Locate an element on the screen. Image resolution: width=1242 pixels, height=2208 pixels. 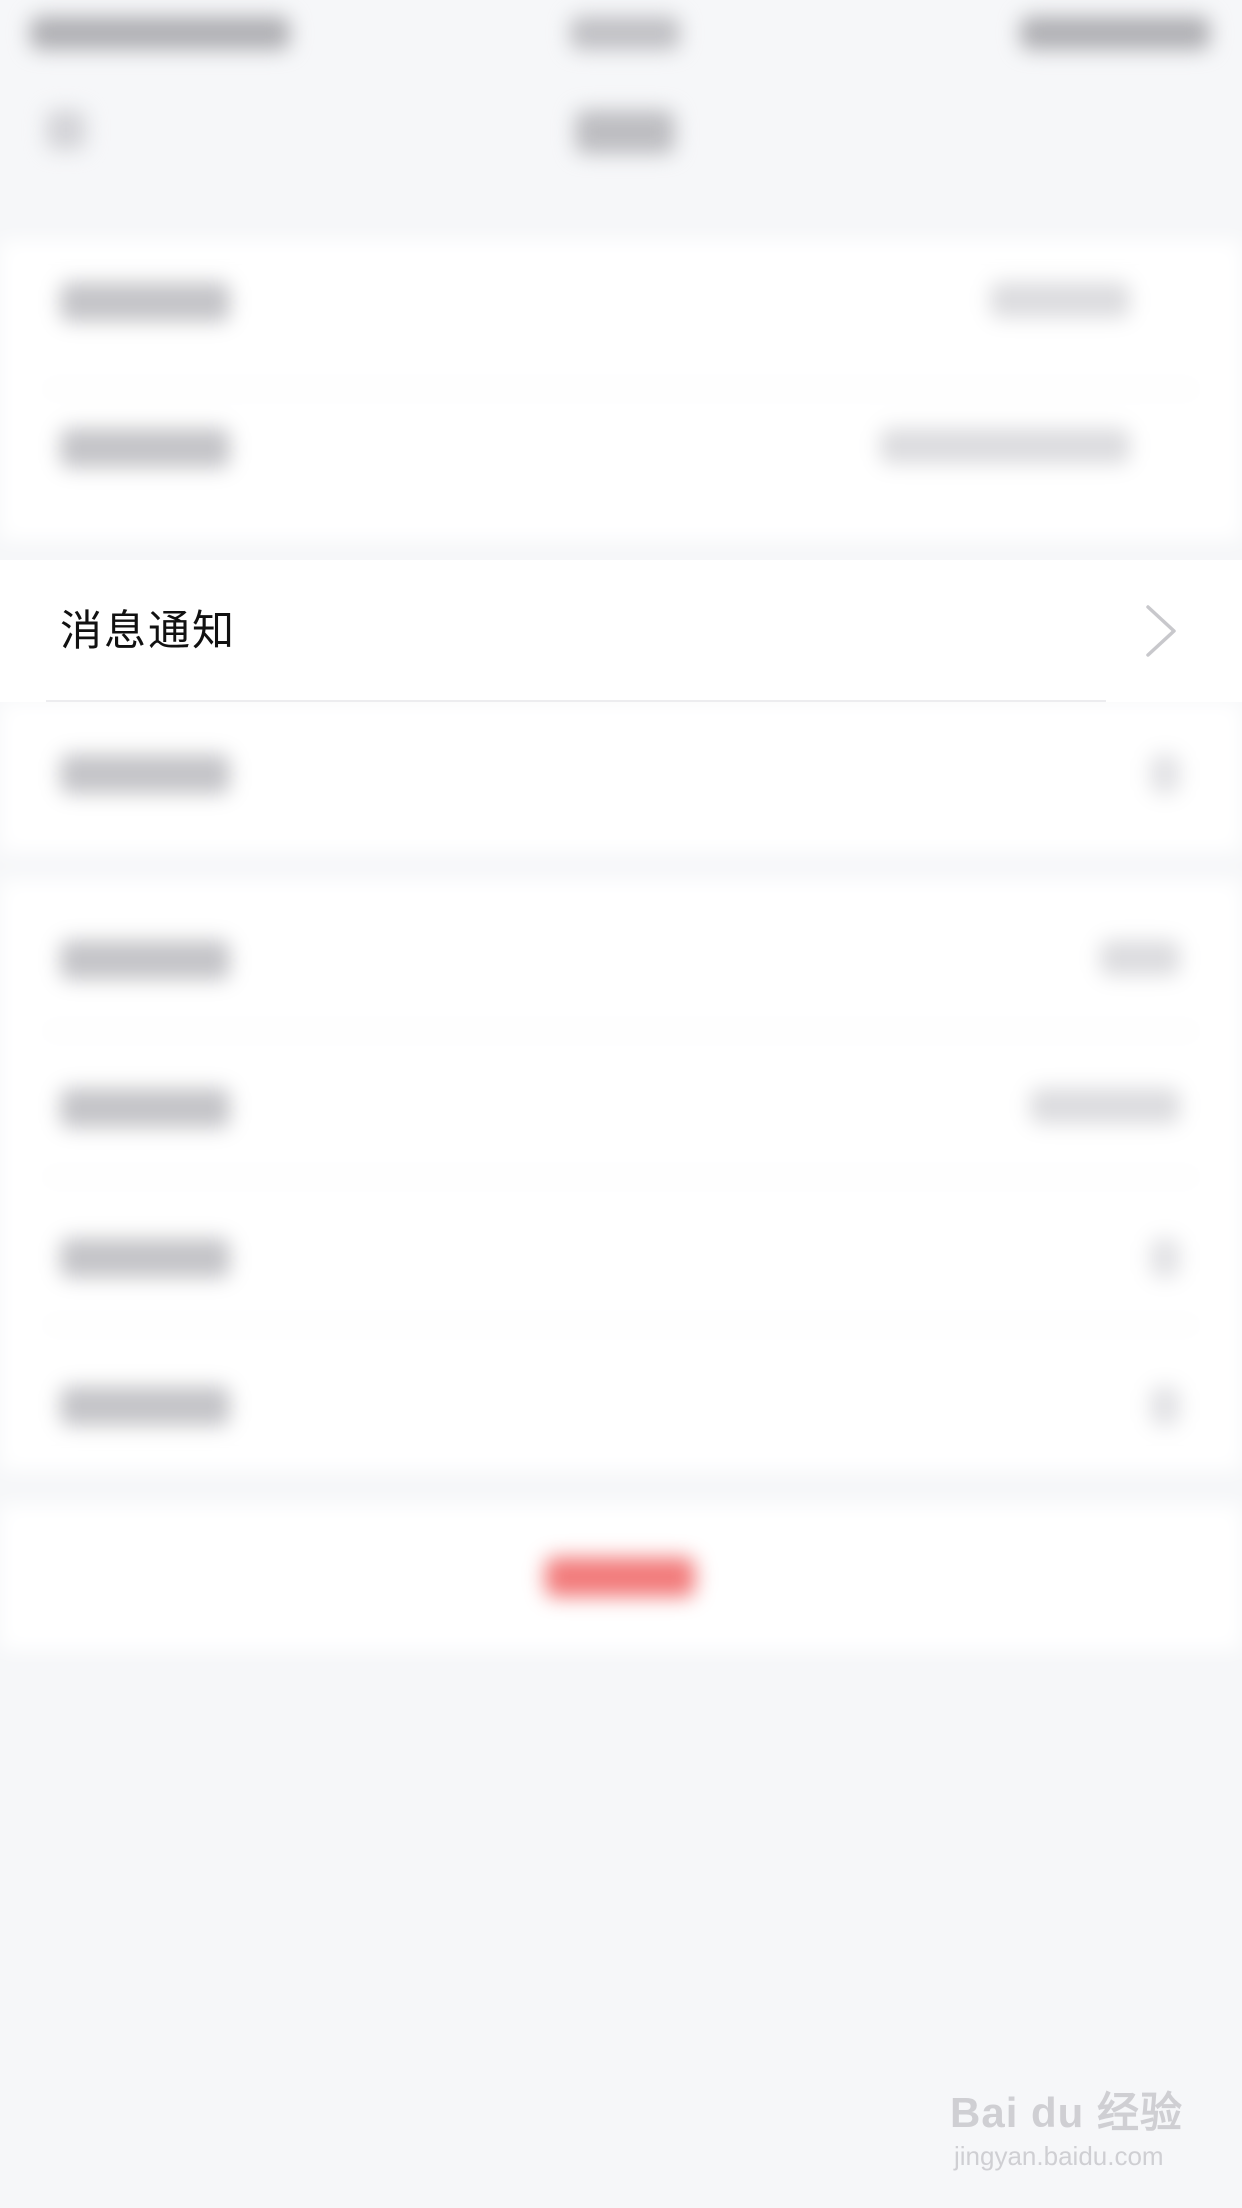
row-5-label-blur is located at coordinates (145, 960).